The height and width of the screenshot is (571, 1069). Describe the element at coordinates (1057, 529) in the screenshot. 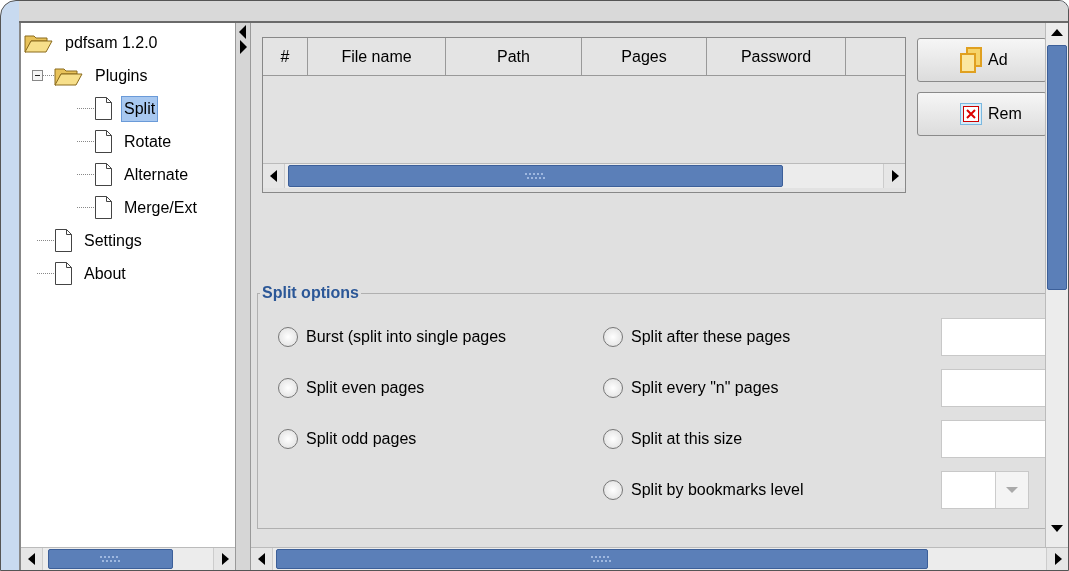

I see `down-arrow-icon` at that location.